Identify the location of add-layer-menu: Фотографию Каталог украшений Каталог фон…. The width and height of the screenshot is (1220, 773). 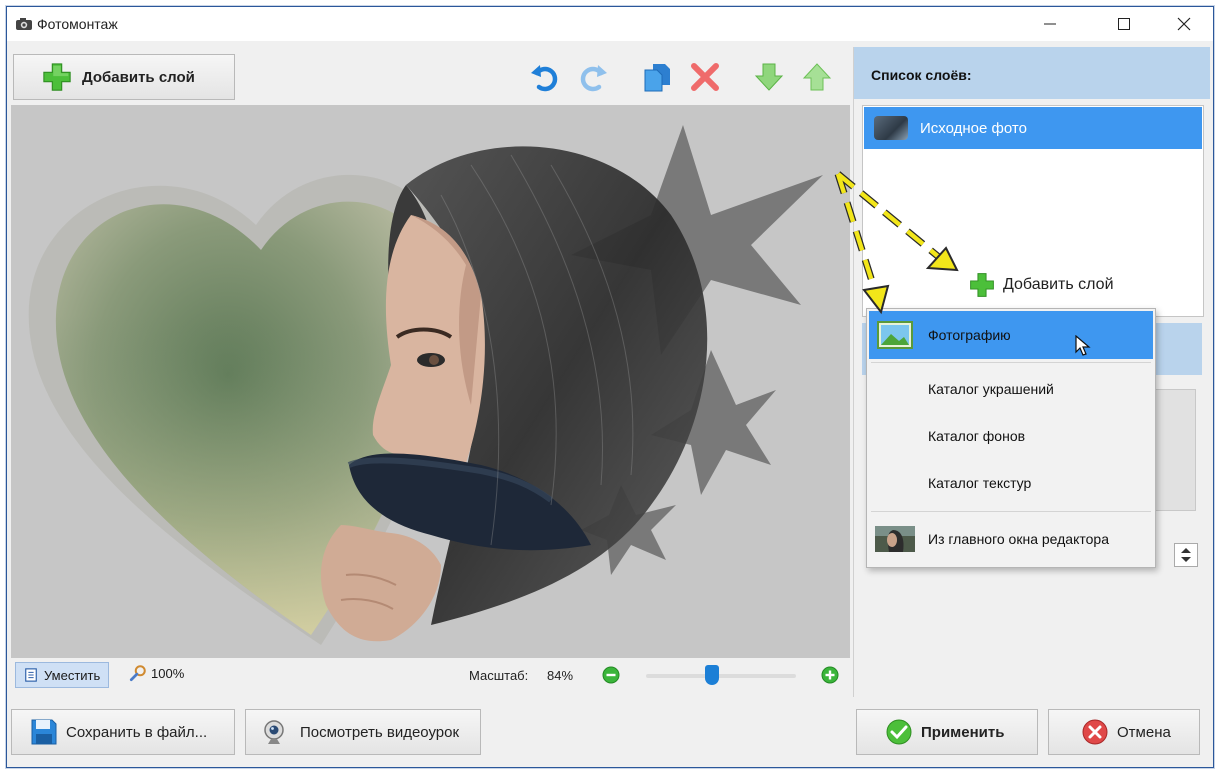
(1011, 438).